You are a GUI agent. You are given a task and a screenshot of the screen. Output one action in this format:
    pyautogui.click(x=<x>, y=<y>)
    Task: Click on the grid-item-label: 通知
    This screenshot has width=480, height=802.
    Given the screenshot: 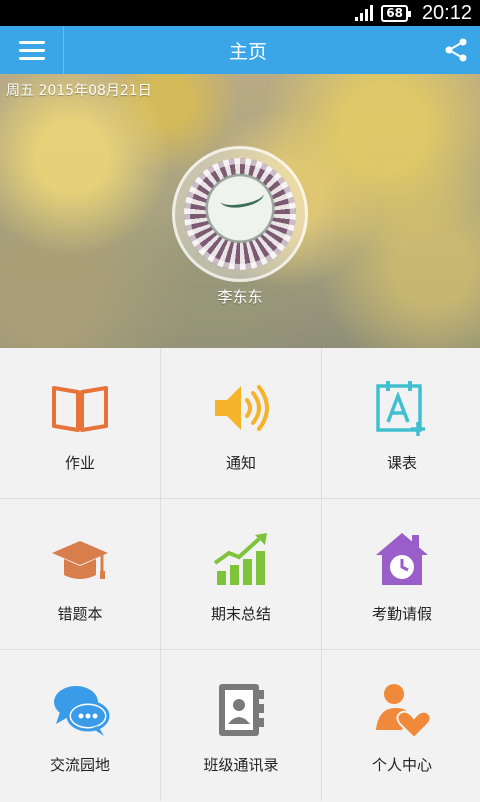 What is the action you would take?
    pyautogui.click(x=240, y=463)
    